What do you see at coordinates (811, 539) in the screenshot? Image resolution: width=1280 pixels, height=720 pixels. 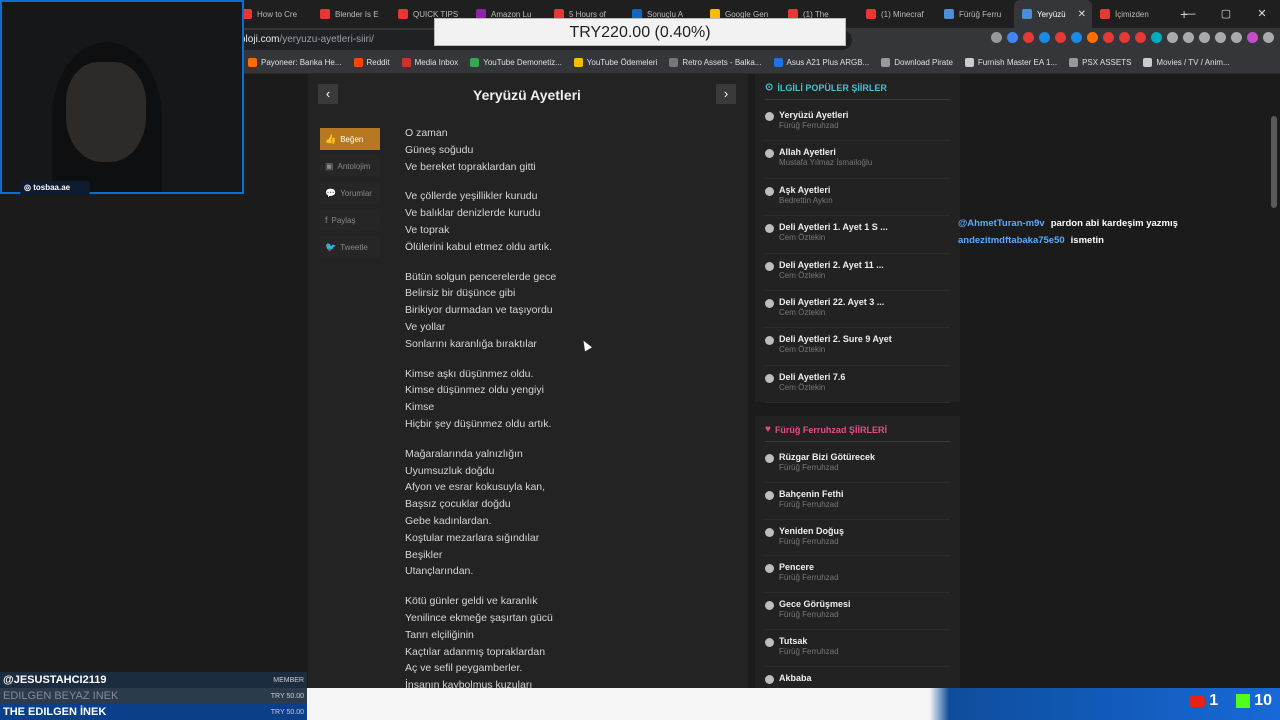 I see `sidebar-poem-text: Yeniden Doğuş Fürüğ Ferruhzad` at bounding box center [811, 539].